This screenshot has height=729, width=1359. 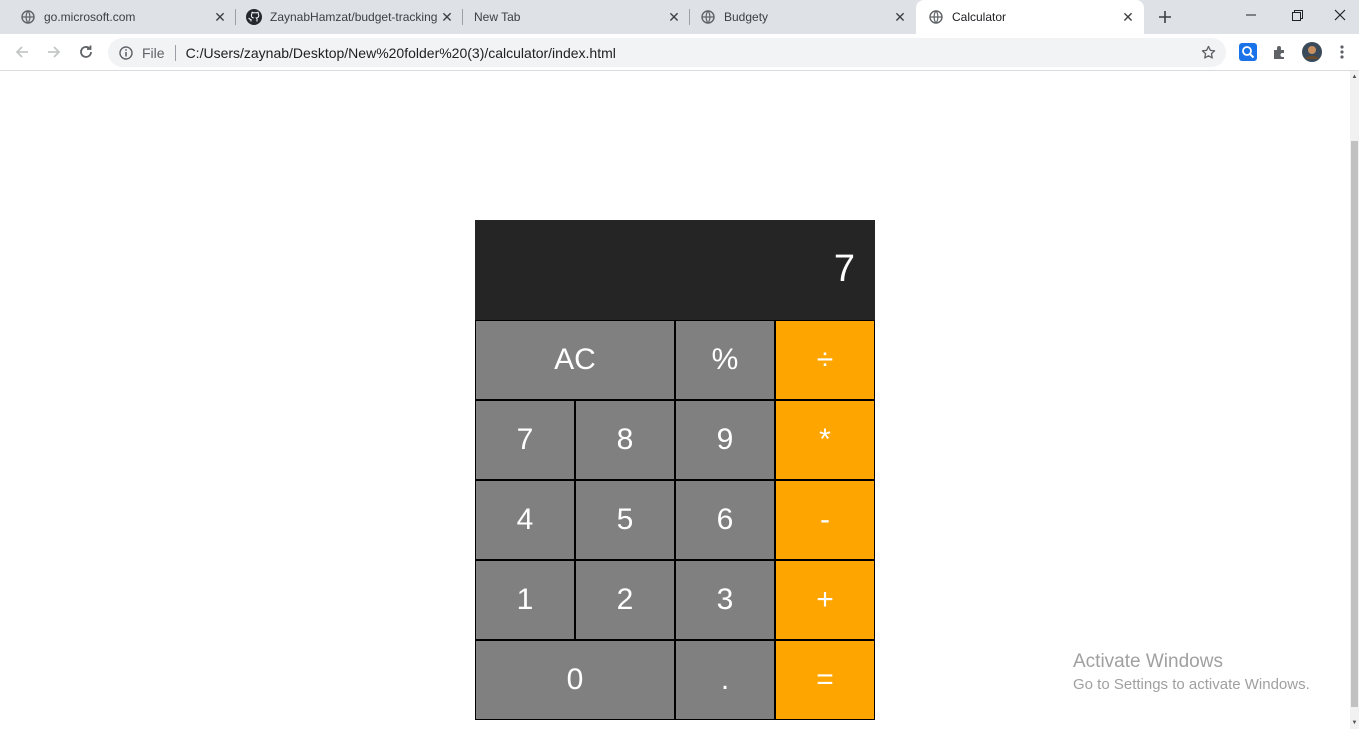 I want to click on kebab-menu-icon, so click(x=1342, y=52).